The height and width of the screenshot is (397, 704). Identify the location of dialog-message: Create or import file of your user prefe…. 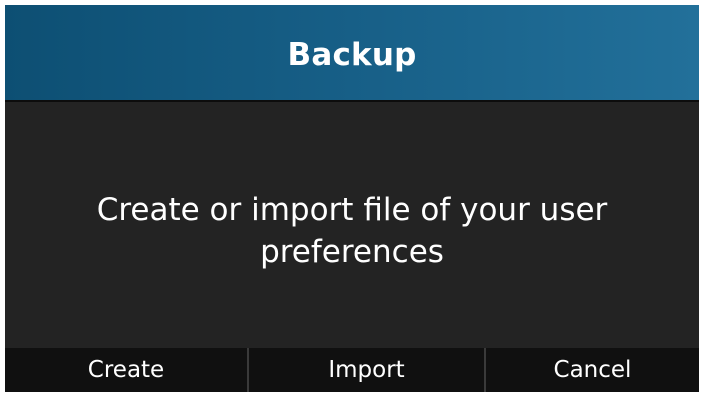
(352, 230).